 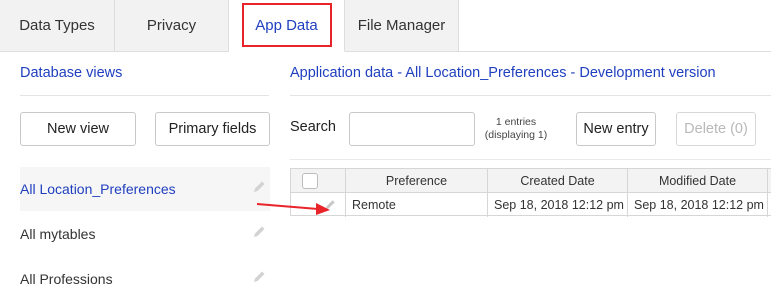 I want to click on right-divider, so click(x=530, y=95).